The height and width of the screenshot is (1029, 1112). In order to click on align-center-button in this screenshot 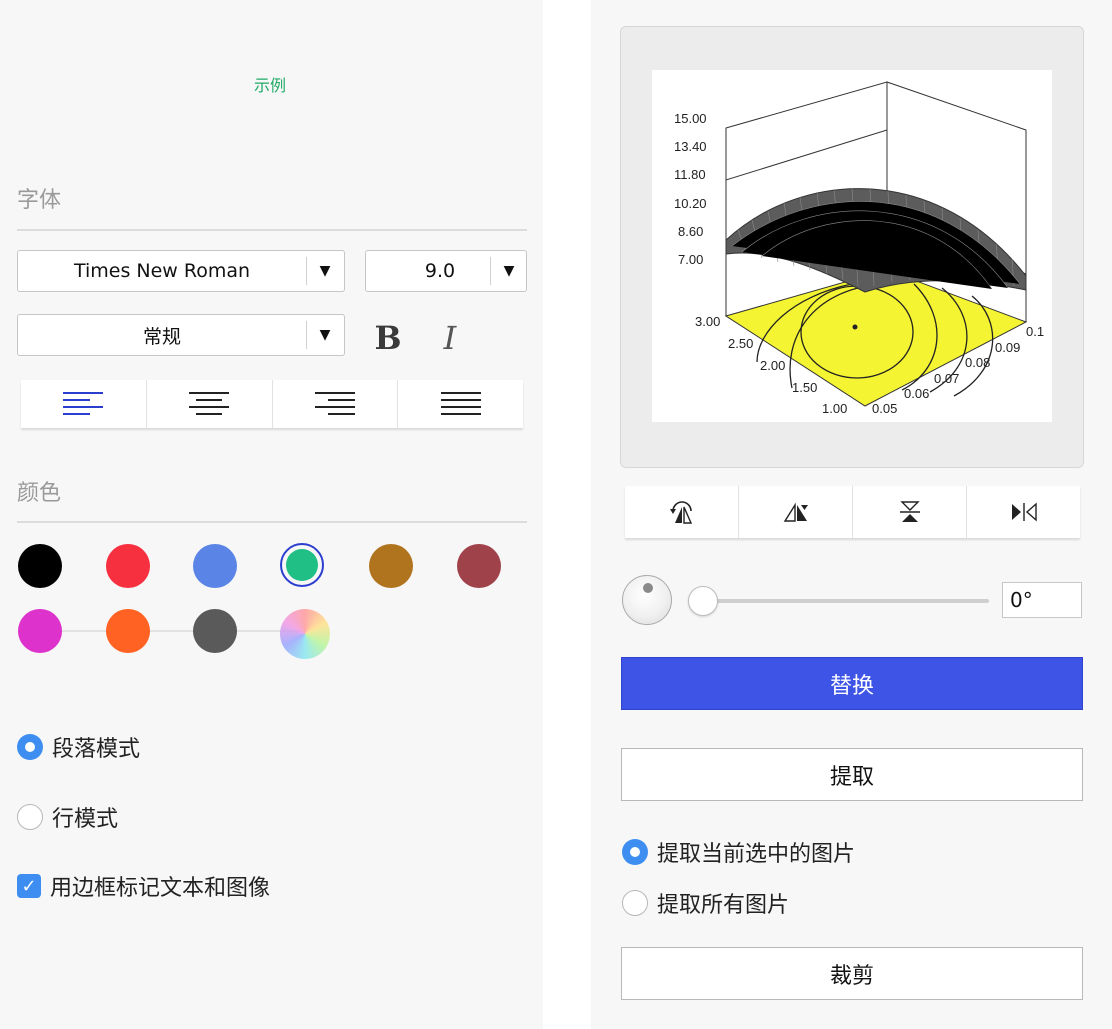, I will do `click(210, 404)`.